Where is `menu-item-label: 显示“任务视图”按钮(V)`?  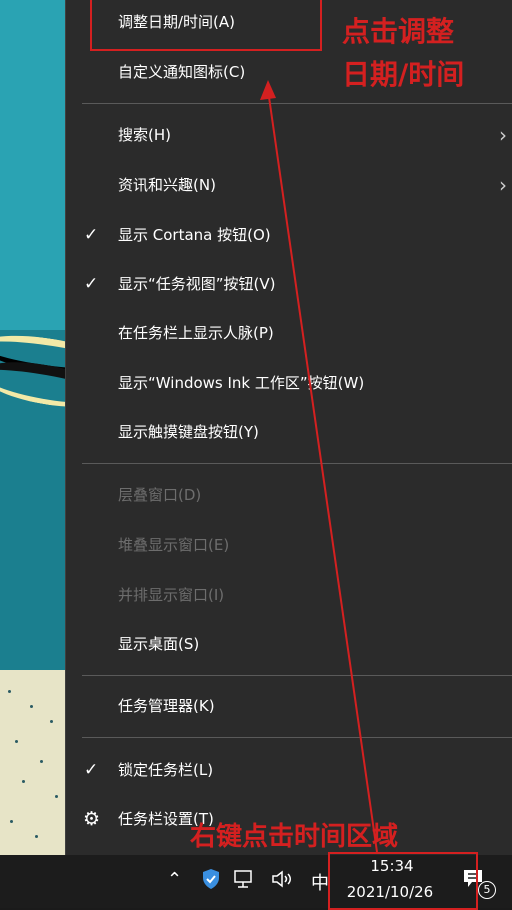 menu-item-label: 显示“任务视图”按钮(V) is located at coordinates (197, 284).